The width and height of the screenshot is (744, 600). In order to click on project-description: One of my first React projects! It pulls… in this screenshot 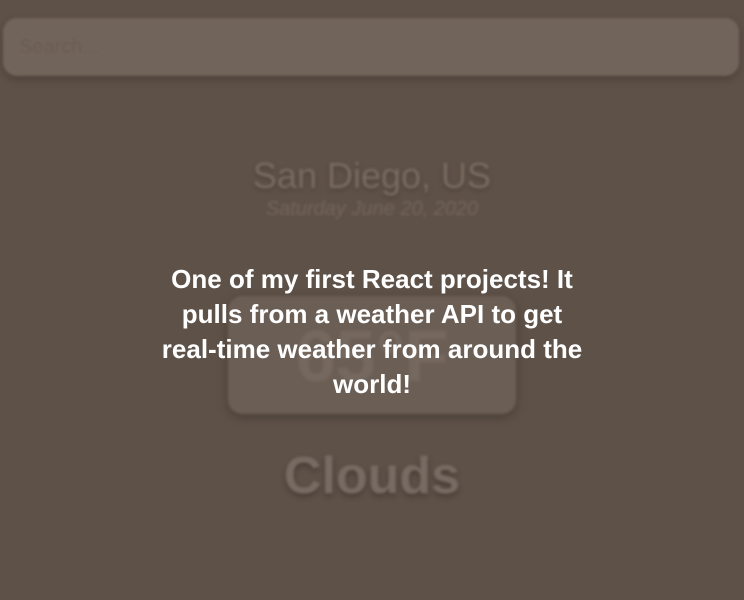, I will do `click(372, 331)`.